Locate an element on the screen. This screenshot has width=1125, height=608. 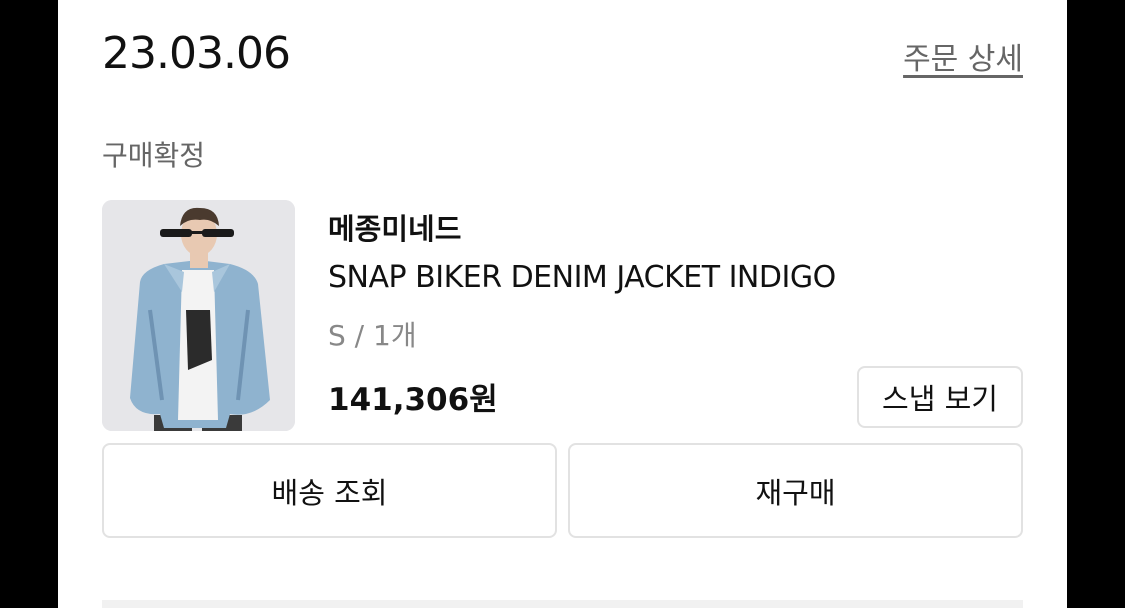
order-date: 23.03.06 is located at coordinates (196, 53).